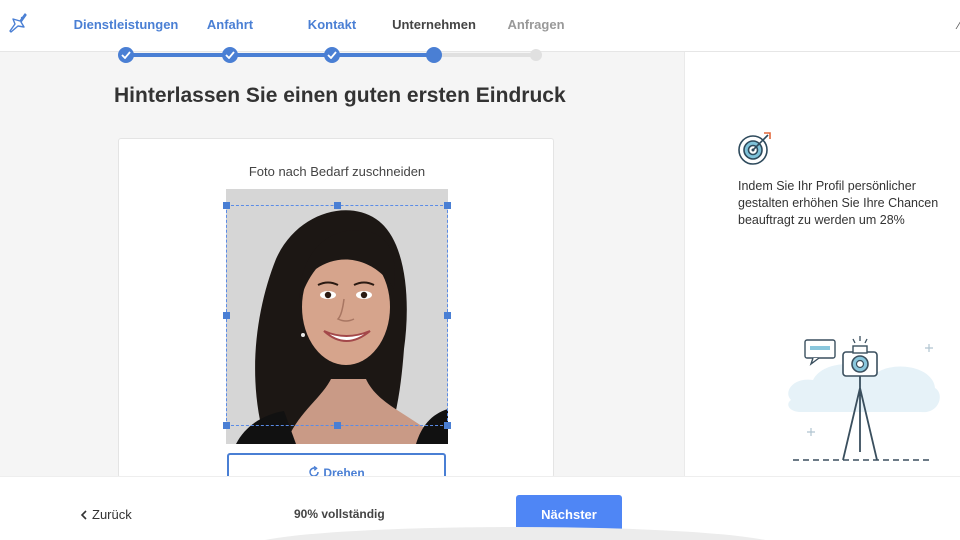 The width and height of the screenshot is (960, 540). Describe the element at coordinates (112, 514) in the screenshot. I see `back-label: Zurück` at that location.